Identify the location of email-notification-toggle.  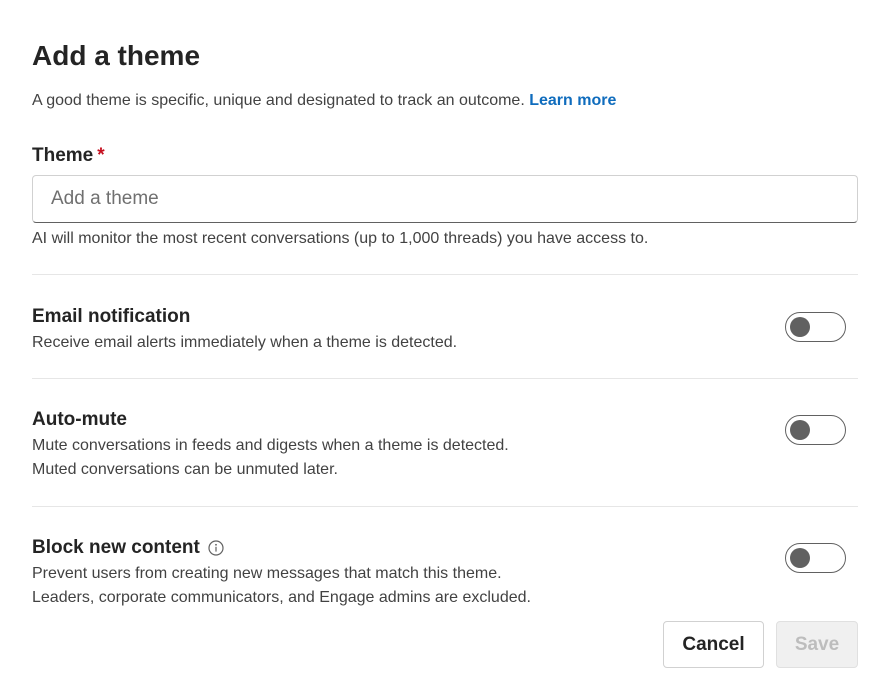
(815, 327).